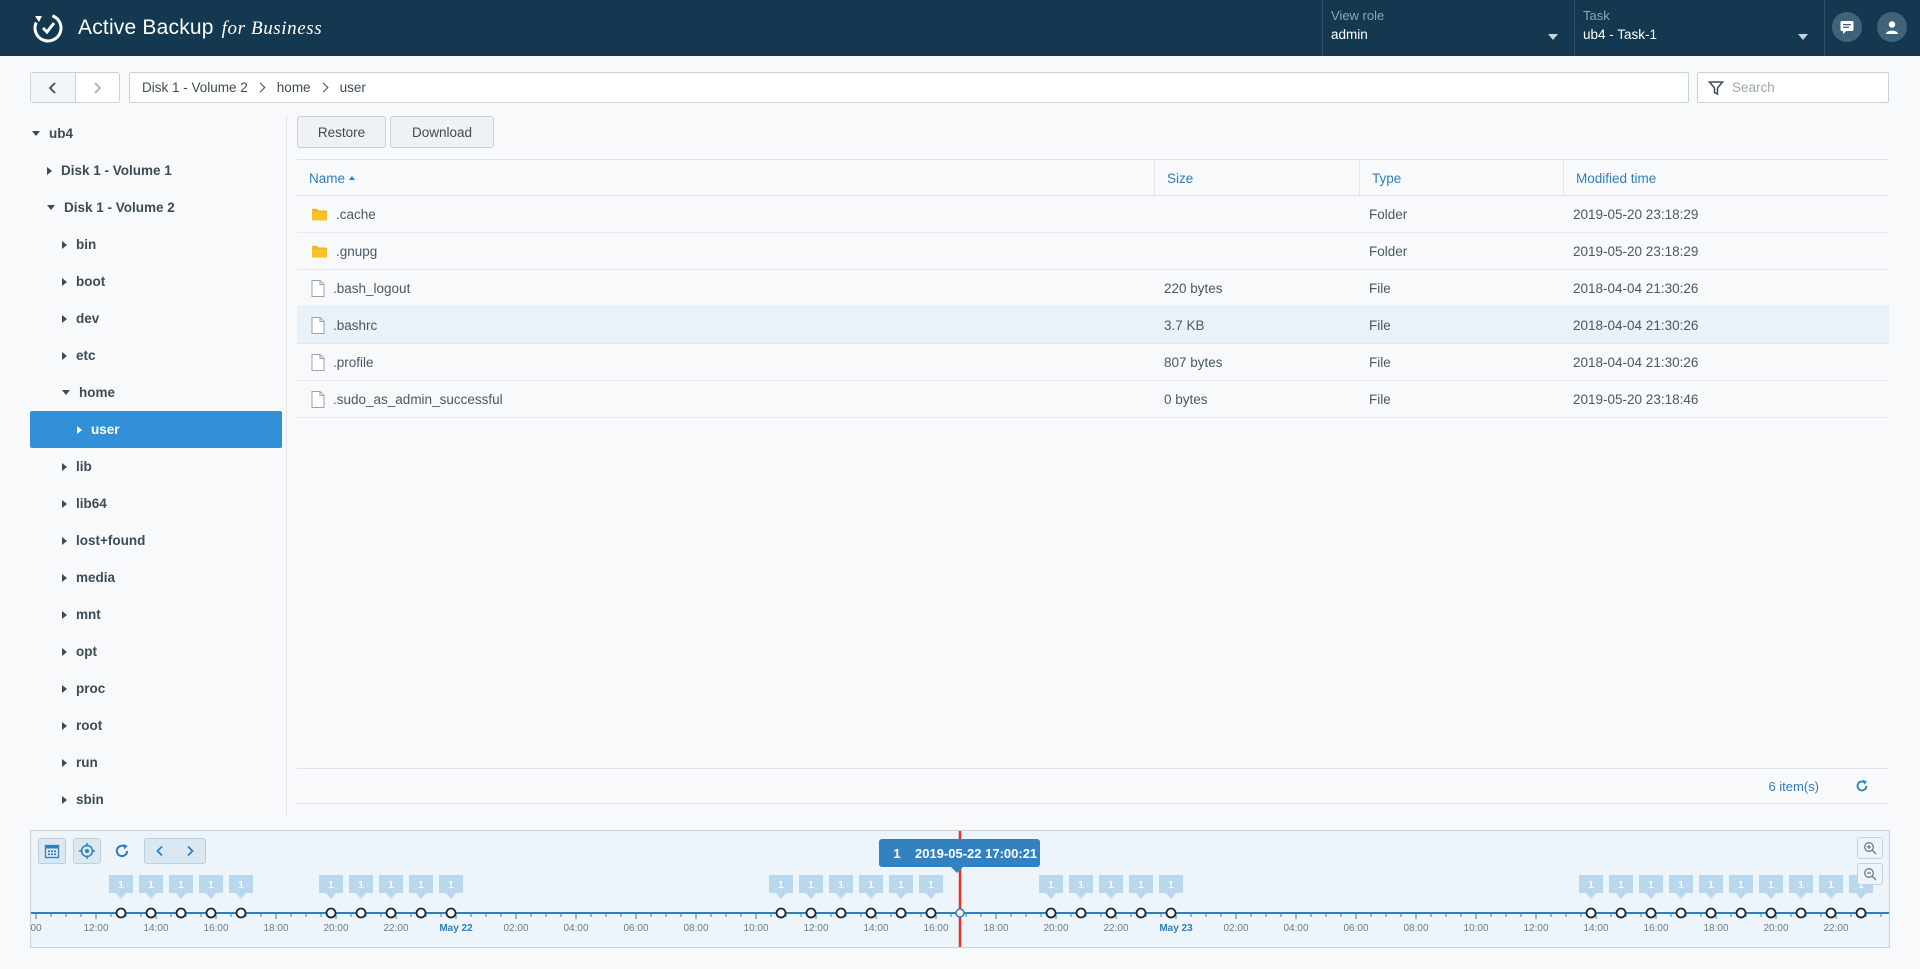 This screenshot has width=1920, height=969. I want to click on locate-button, so click(87, 851).